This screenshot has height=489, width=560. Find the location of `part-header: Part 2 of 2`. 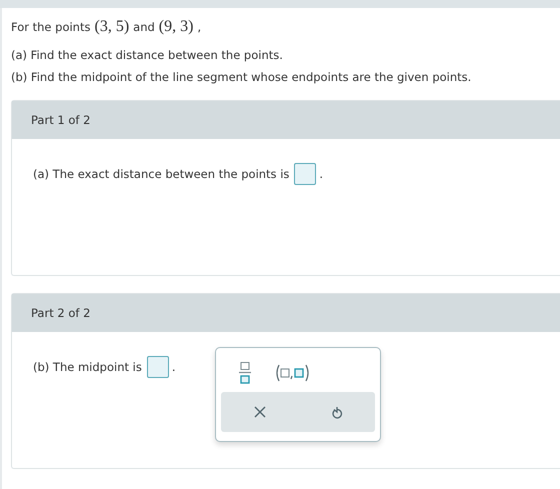

part-header: Part 2 of 2 is located at coordinates (286, 313).